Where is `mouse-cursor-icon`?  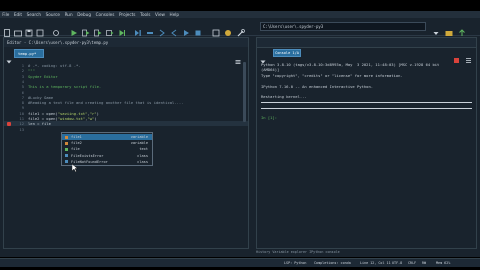
mouse-cursor-icon is located at coordinates (75, 165).